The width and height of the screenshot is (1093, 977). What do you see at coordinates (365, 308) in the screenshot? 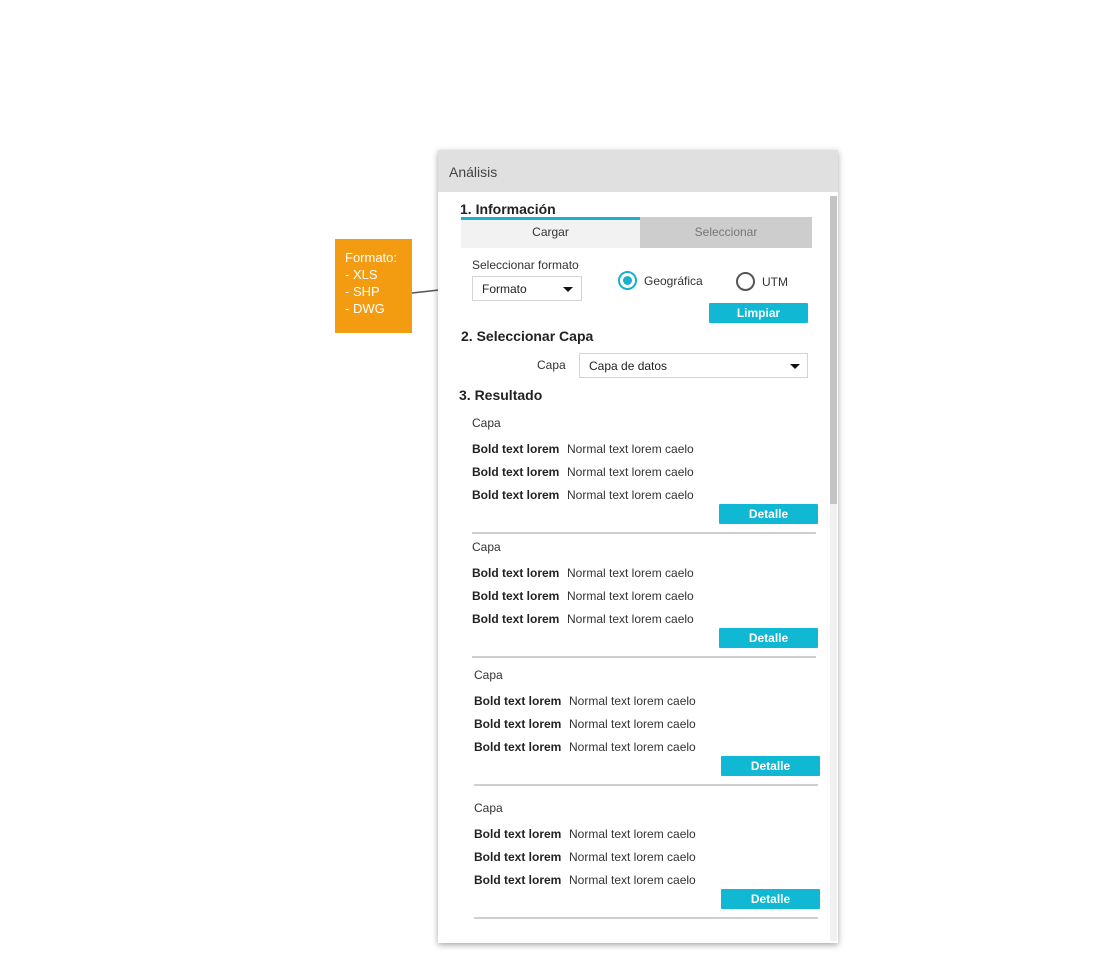
I see `note-line: - DWG` at bounding box center [365, 308].